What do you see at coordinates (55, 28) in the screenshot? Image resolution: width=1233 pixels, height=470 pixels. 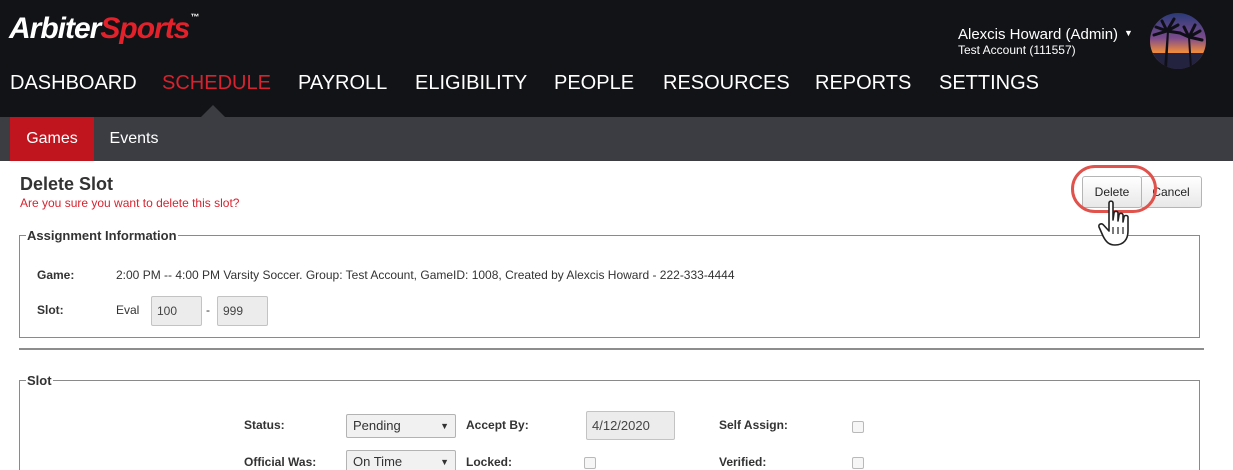 I see `logo-text-arbiter: Arbiter` at bounding box center [55, 28].